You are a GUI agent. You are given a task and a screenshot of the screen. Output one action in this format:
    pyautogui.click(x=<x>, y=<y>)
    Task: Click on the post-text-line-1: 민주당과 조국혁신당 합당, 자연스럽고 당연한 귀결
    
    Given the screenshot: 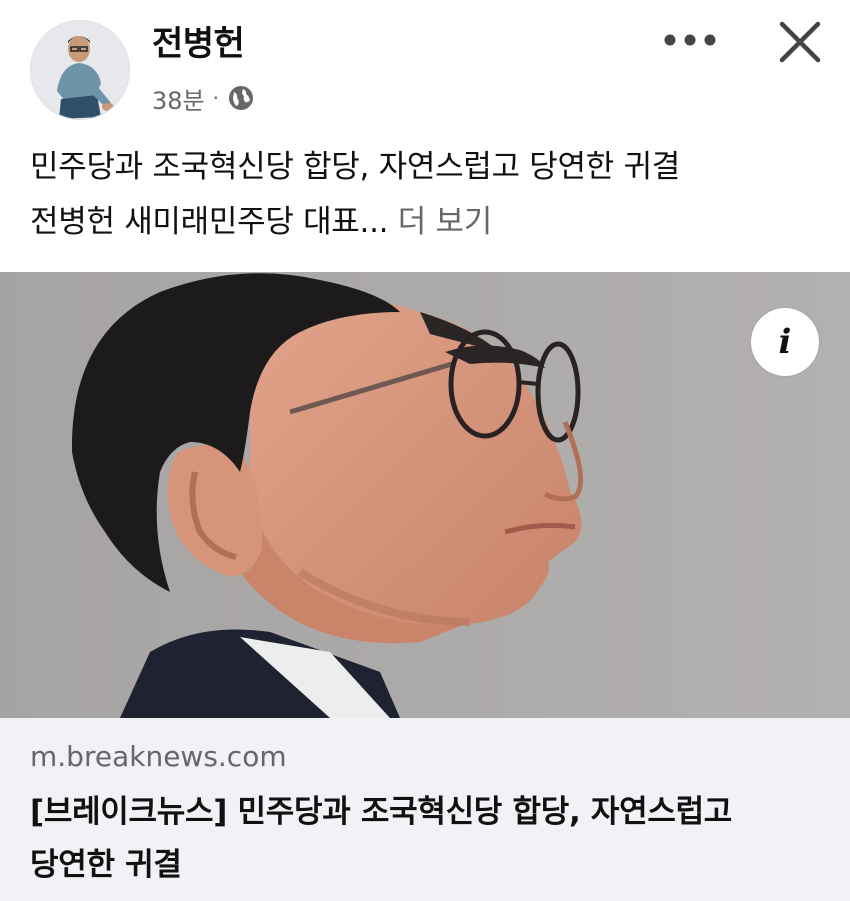 What is the action you would take?
    pyautogui.click(x=355, y=167)
    